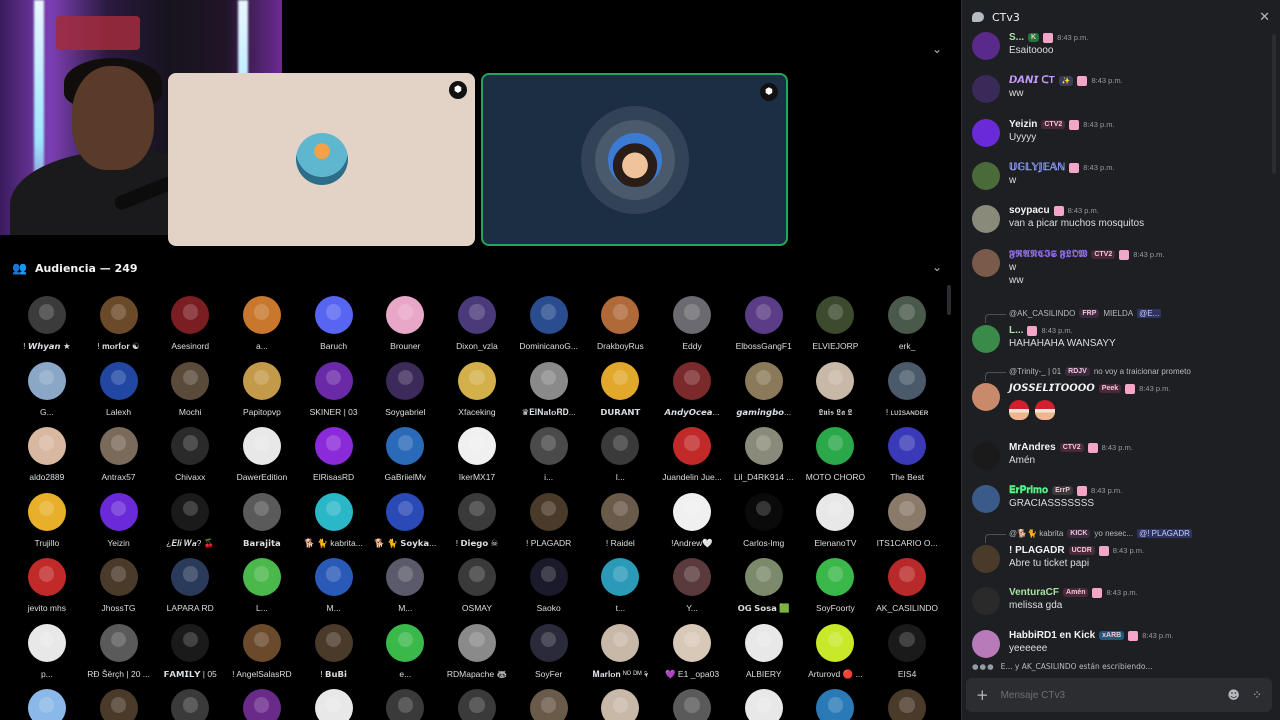 The width and height of the screenshot is (1280, 720). What do you see at coordinates (764, 329) in the screenshot?
I see `audience-member: ElbossGangF1` at bounding box center [764, 329].